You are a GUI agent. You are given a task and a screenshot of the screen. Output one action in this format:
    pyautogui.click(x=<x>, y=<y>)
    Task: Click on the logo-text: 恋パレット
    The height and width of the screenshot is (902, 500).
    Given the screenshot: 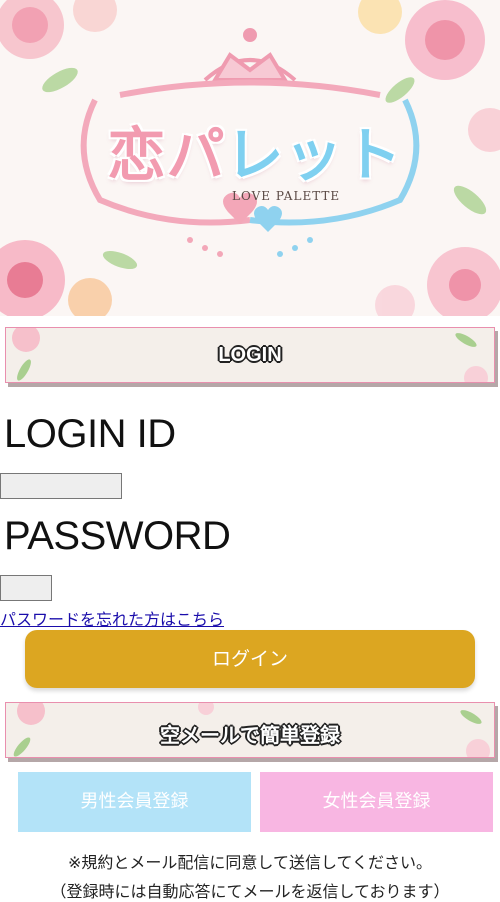 What is the action you would take?
    pyautogui.click(x=255, y=150)
    